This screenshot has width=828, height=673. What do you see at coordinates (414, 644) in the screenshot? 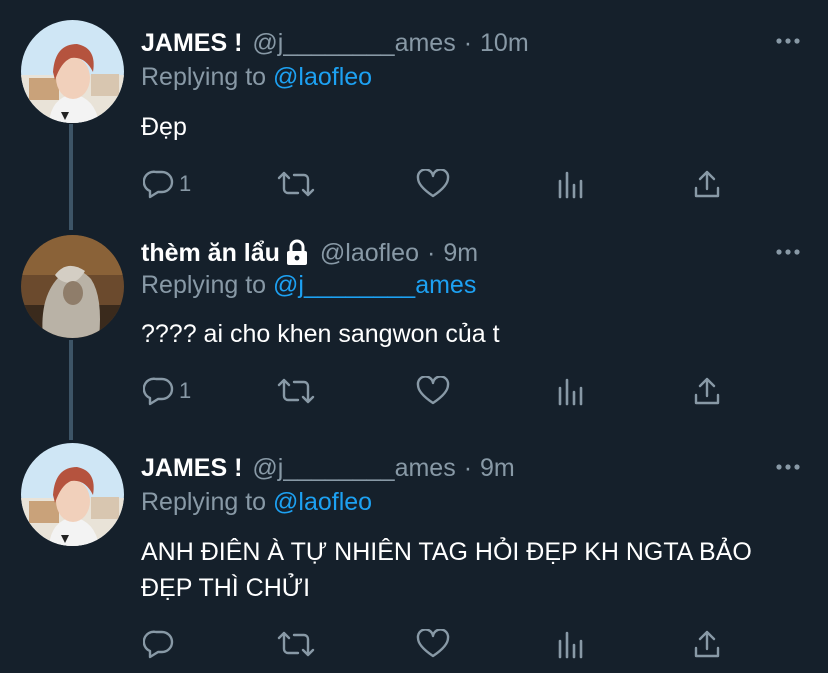
I see `tweet-actions` at bounding box center [414, 644].